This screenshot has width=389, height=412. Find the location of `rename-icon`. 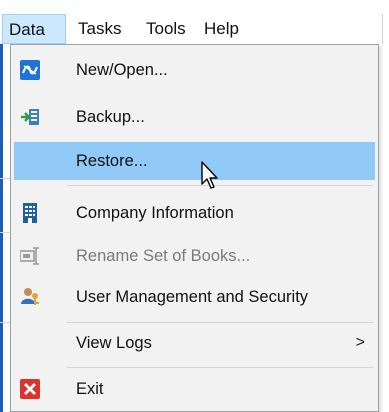

rename-icon is located at coordinates (29, 256).